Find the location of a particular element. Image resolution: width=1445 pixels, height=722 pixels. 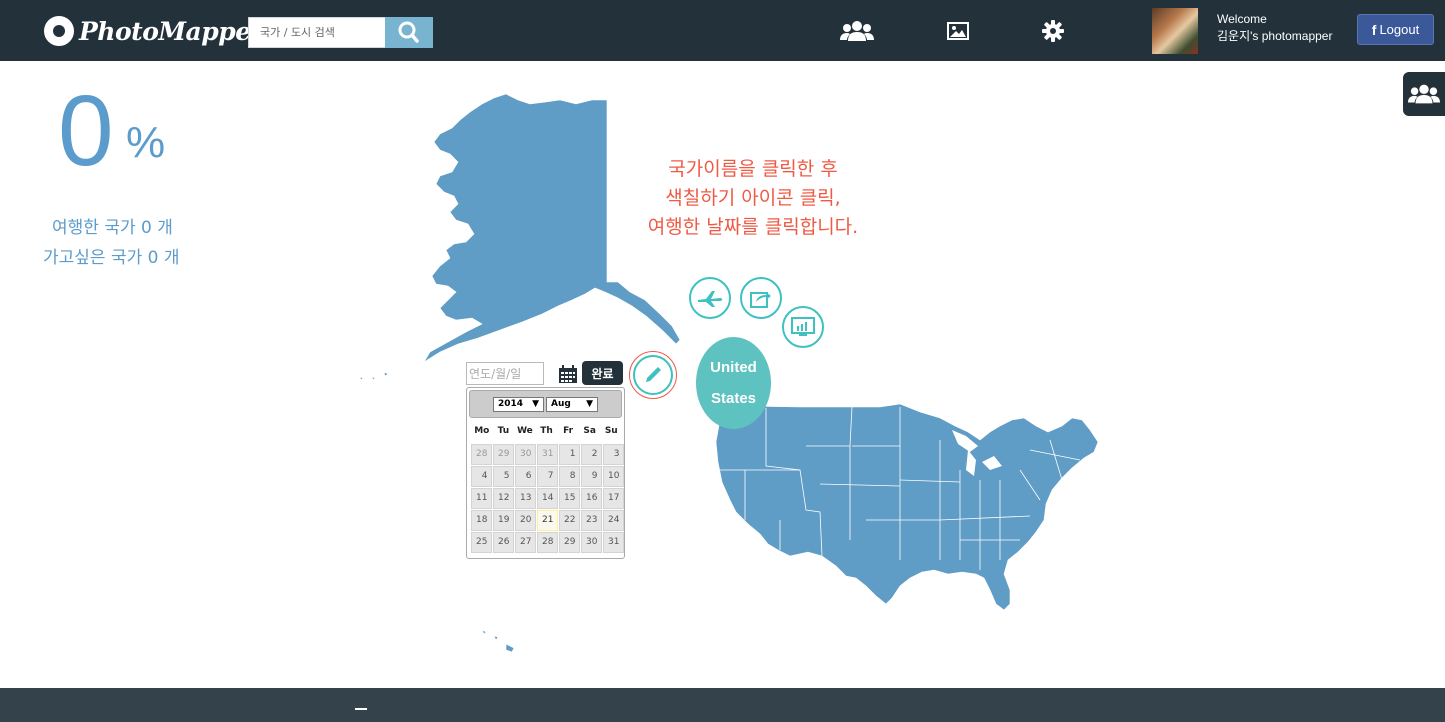

calendar-day: 10 is located at coordinates (613, 476).